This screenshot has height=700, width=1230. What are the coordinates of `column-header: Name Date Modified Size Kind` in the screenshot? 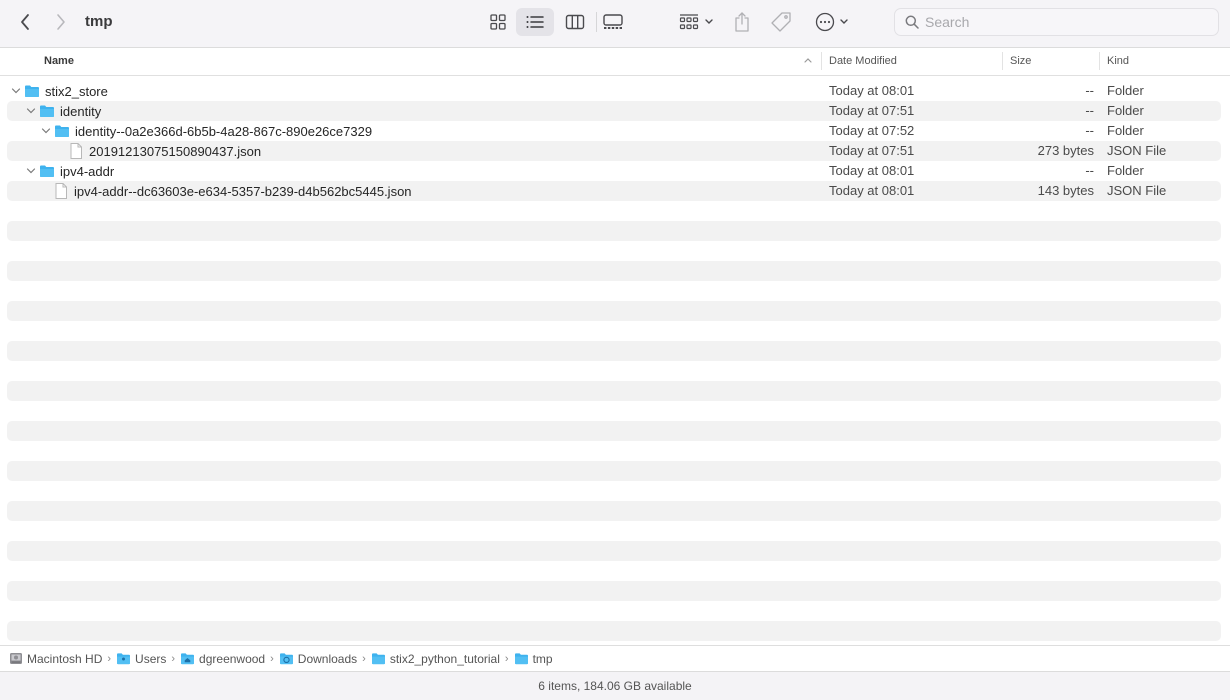 It's located at (615, 62).